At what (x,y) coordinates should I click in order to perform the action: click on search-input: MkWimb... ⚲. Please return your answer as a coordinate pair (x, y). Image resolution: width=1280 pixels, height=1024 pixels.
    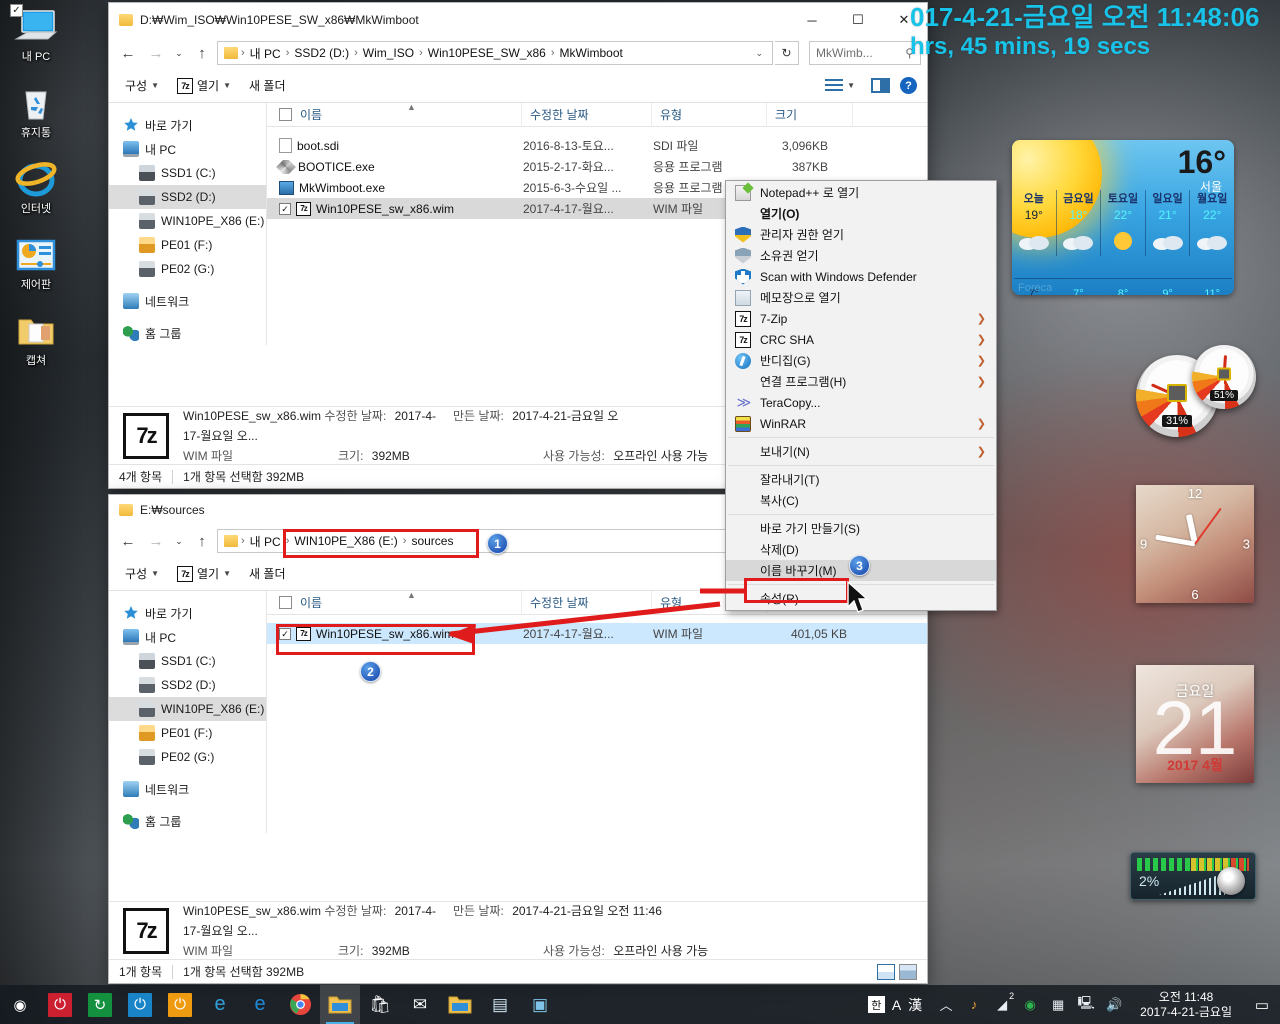
    Looking at the image, I should click on (865, 53).